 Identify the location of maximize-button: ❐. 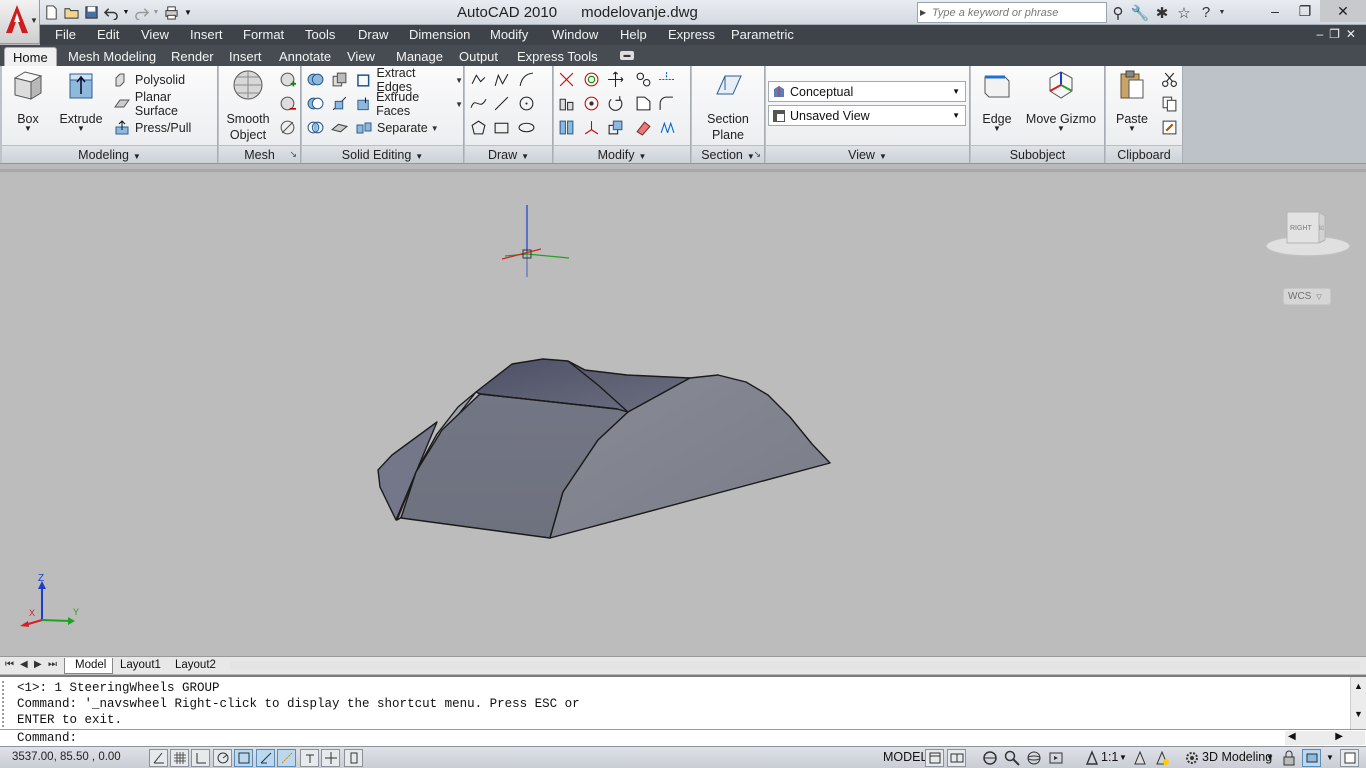
(1305, 11).